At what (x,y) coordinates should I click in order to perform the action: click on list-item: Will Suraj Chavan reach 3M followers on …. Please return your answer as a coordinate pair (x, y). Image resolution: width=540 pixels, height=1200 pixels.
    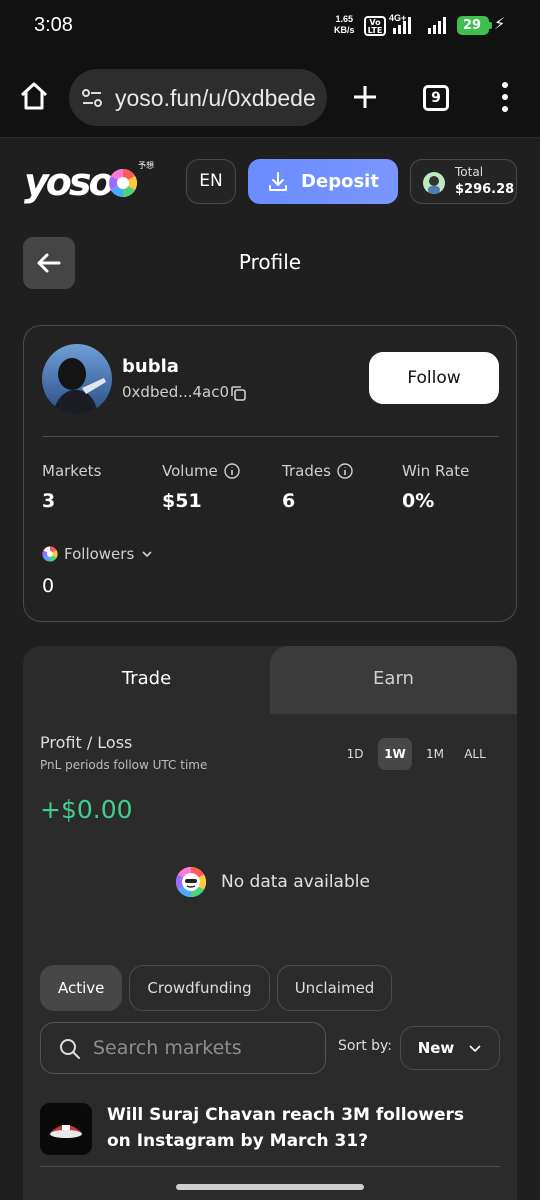
    Looking at the image, I should click on (270, 1135).